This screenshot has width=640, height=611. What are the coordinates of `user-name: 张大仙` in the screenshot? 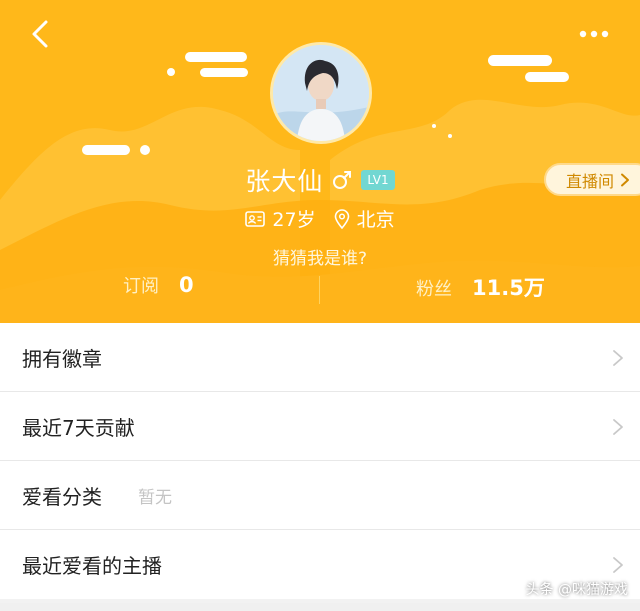 It's located at (284, 181).